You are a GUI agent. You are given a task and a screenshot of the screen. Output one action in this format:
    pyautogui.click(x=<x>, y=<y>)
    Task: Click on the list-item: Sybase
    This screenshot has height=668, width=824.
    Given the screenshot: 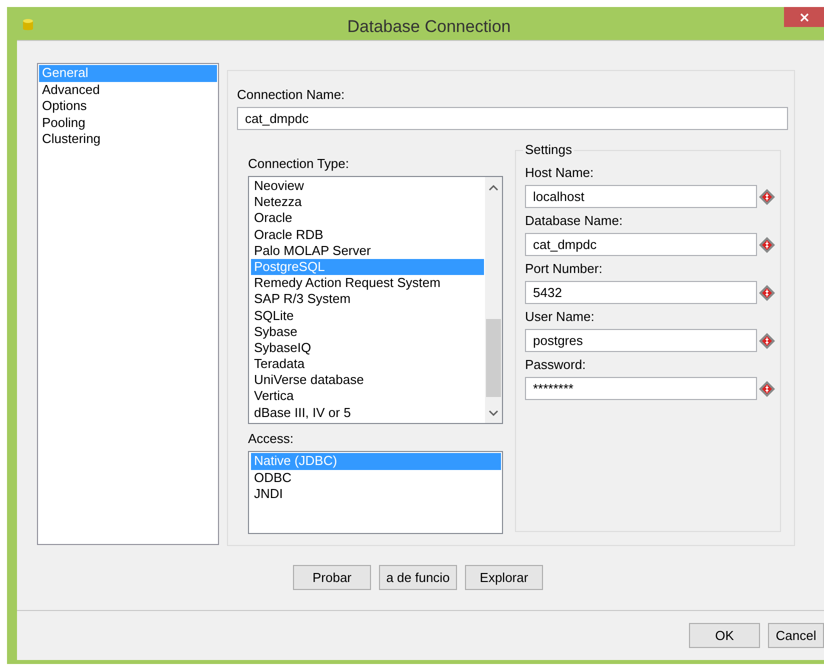 What is the action you would take?
    pyautogui.click(x=367, y=332)
    